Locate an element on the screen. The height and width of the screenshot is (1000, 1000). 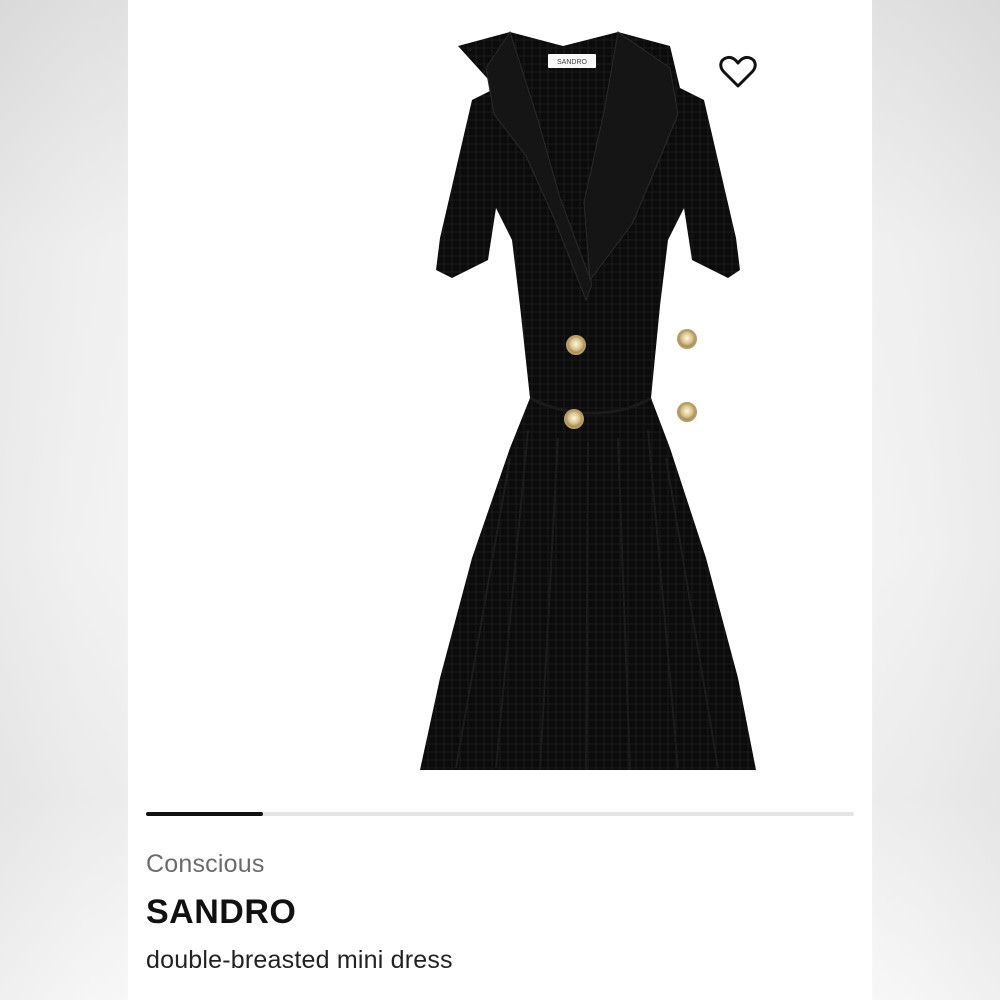
button-bottom-right is located at coordinates (687, 412).